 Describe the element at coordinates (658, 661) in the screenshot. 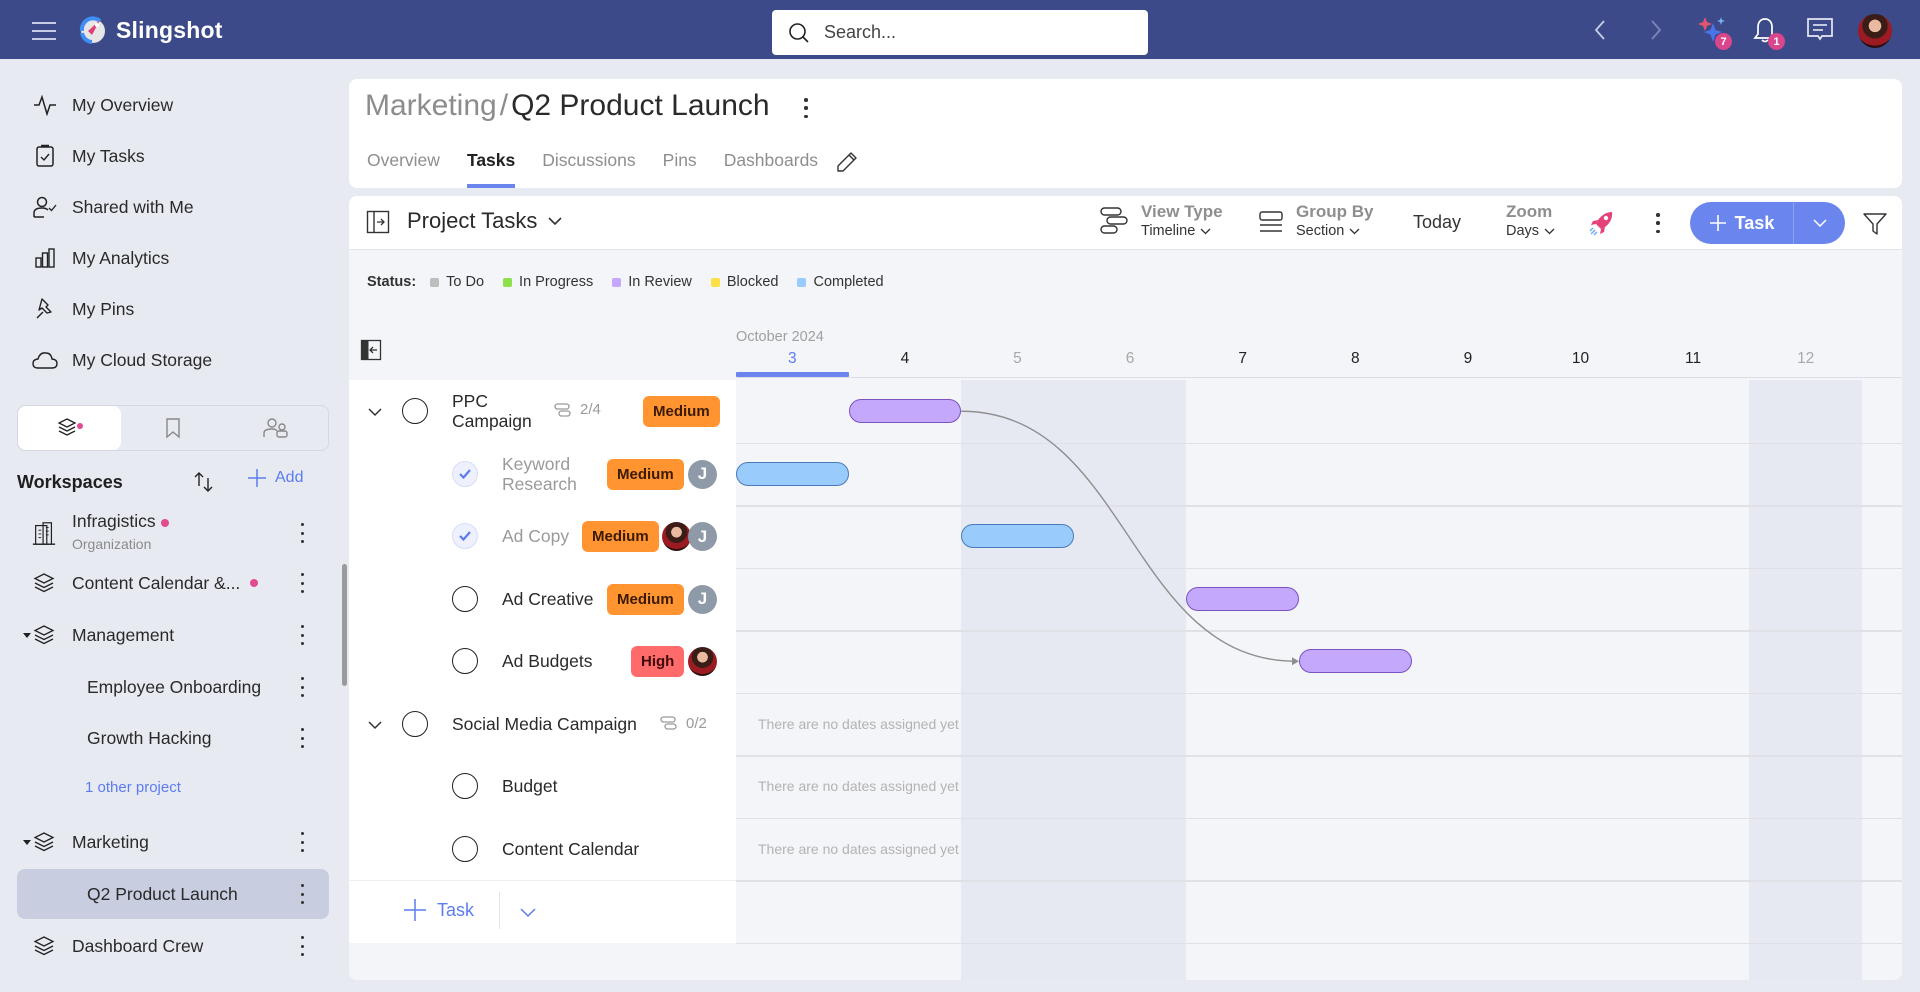

I see `priority-badge: High` at that location.